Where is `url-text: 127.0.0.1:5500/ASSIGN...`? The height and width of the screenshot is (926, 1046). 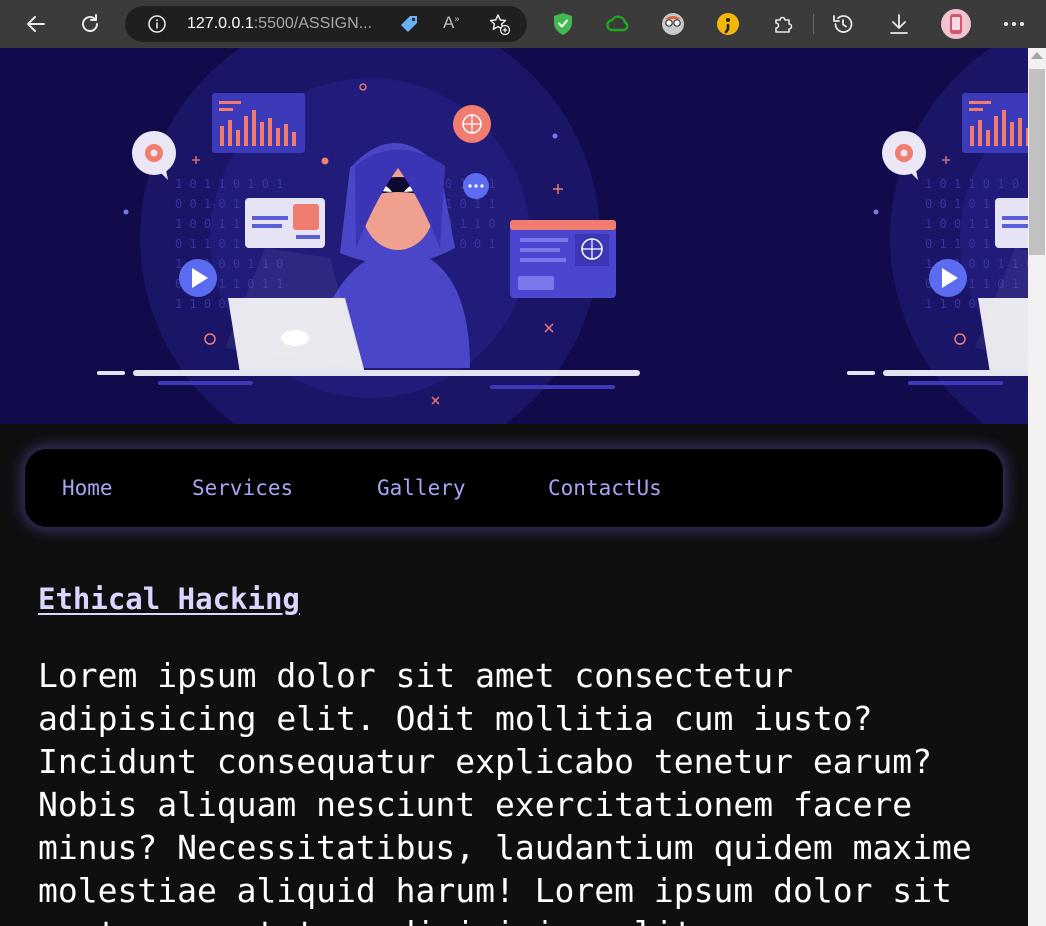 url-text: 127.0.0.1:5500/ASSIGN... is located at coordinates (279, 24).